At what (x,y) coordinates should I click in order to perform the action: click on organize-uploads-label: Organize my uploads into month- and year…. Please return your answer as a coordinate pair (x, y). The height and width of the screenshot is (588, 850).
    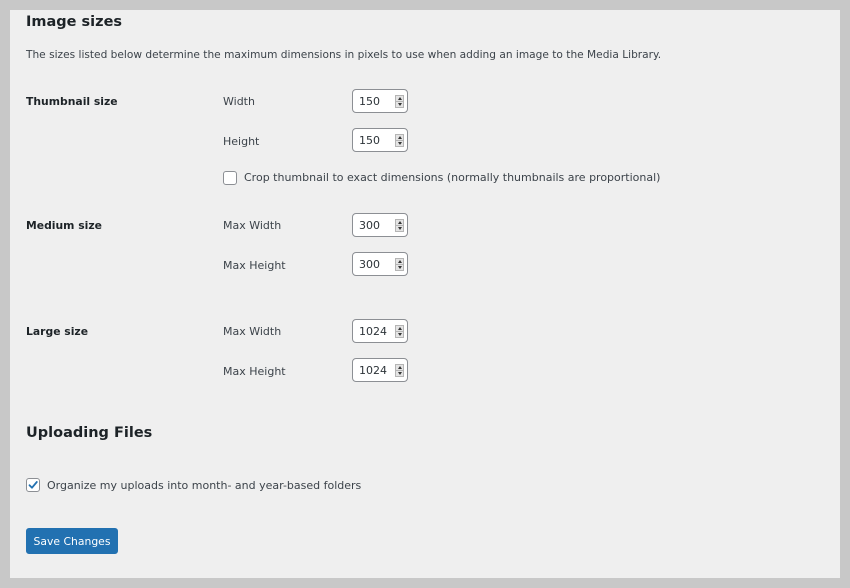
    Looking at the image, I should click on (204, 485).